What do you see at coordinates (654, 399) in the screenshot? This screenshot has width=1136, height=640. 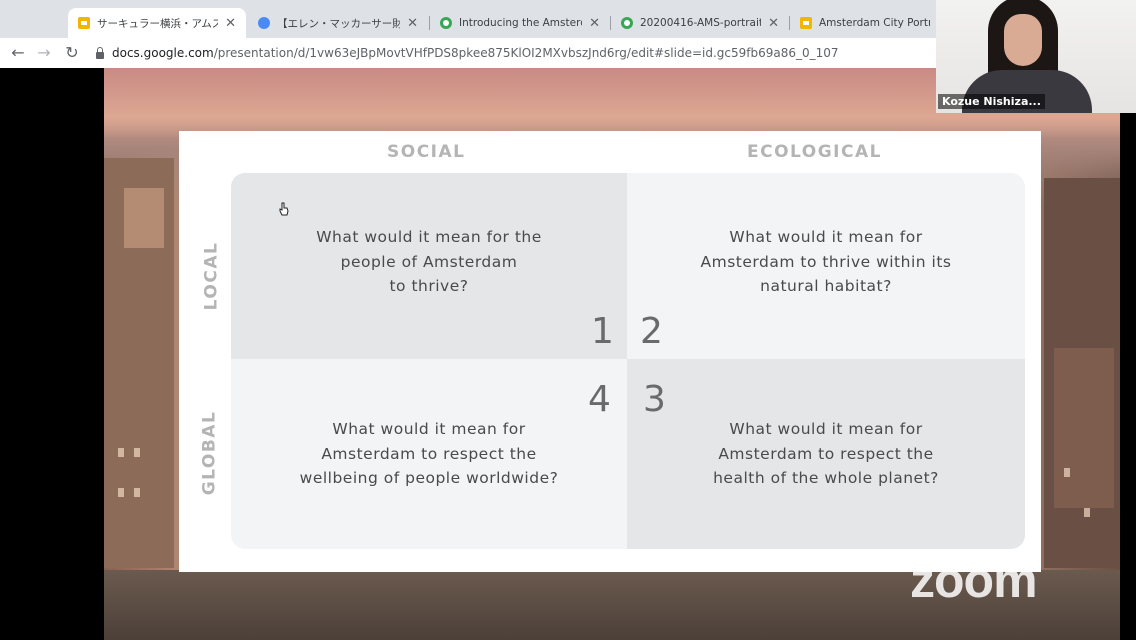 I see `quadrant-number-3: 3` at bounding box center [654, 399].